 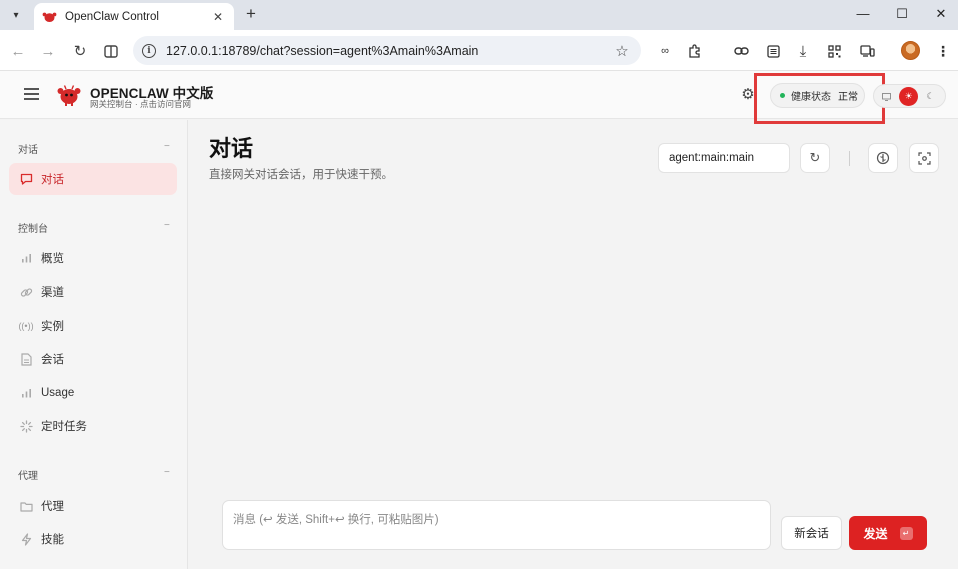 I want to click on focus-mode-button, so click(x=924, y=158).